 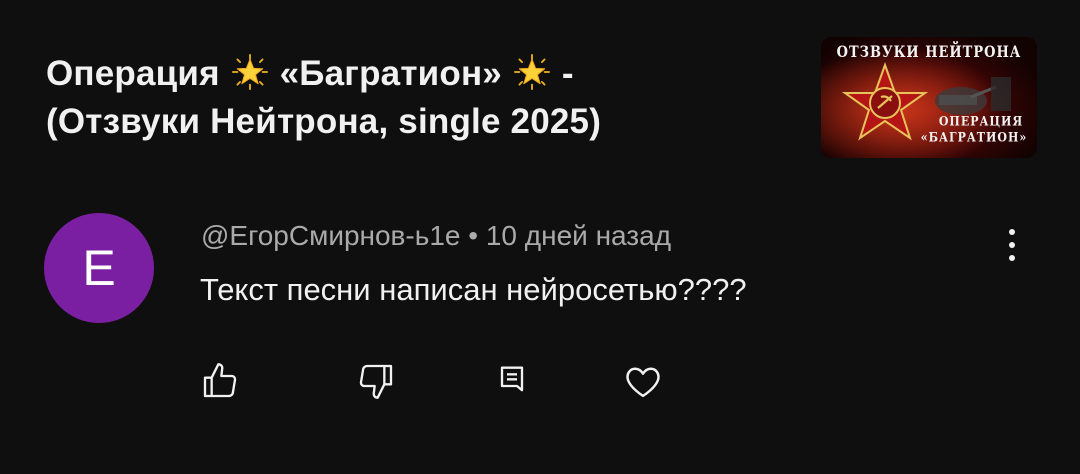 I want to click on video-title-part-2: «Багратион», so click(x=390, y=73).